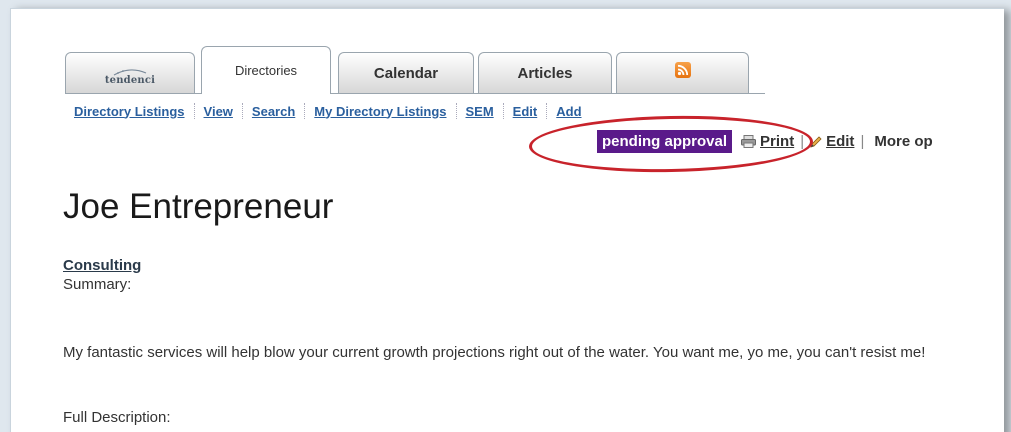 This screenshot has width=1011, height=432. I want to click on summary-label: Summary:, so click(97, 284).